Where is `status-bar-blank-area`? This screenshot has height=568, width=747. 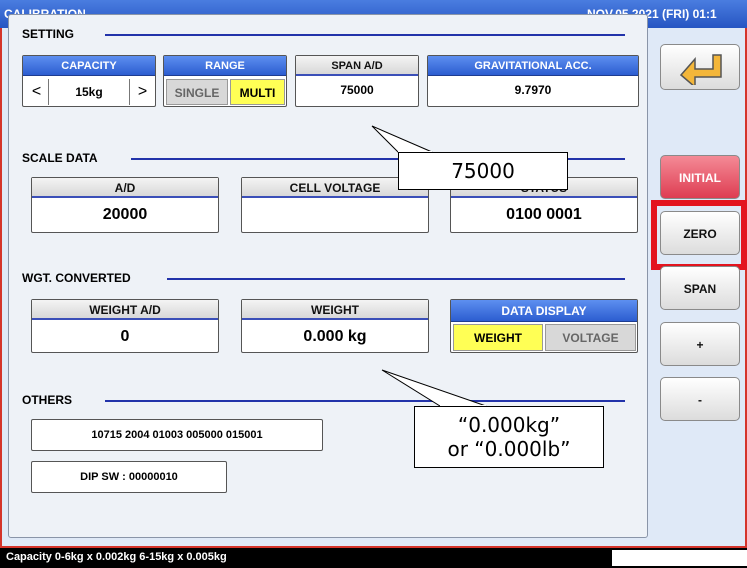 status-bar-blank-area is located at coordinates (679, 558).